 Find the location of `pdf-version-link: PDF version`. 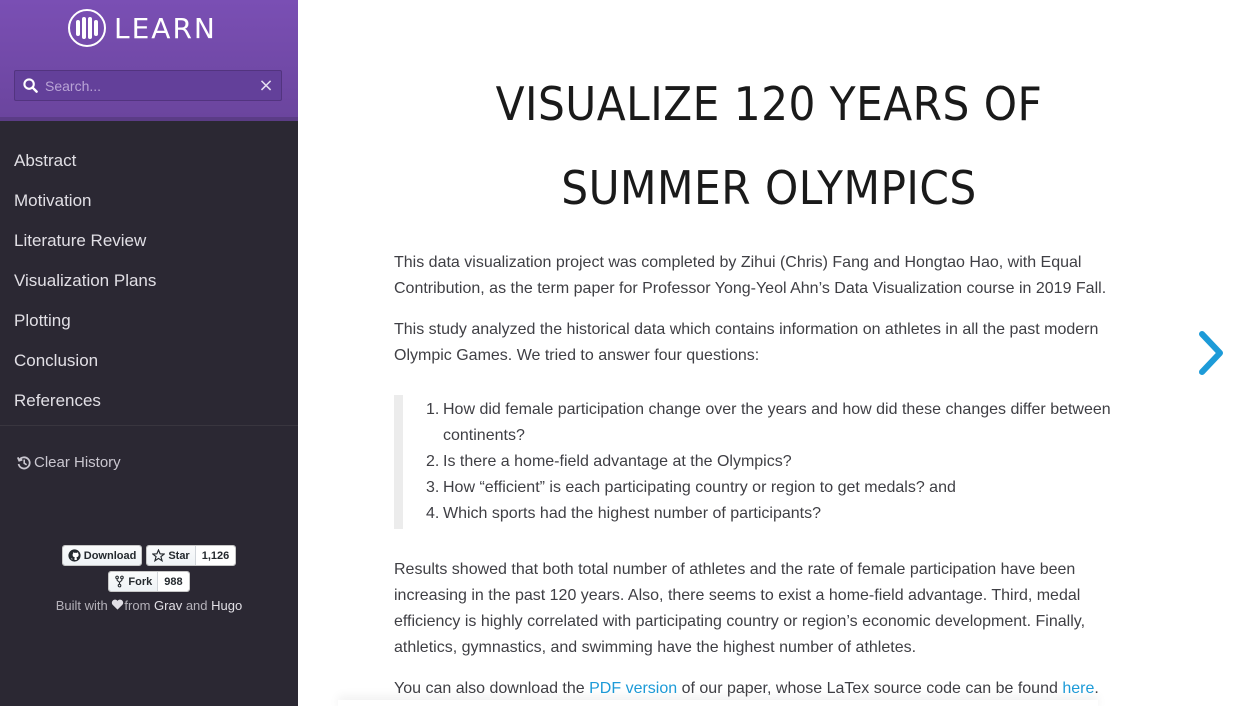

pdf-version-link: PDF version is located at coordinates (633, 688).